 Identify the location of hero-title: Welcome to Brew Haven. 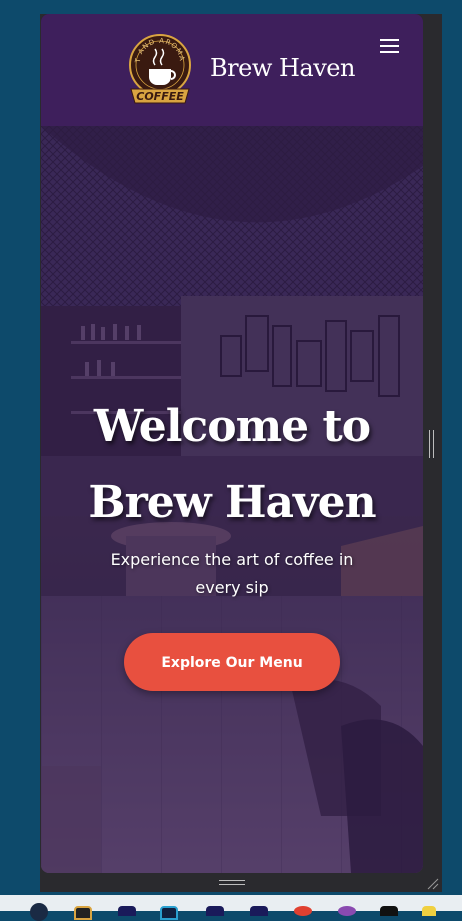
(232, 465).